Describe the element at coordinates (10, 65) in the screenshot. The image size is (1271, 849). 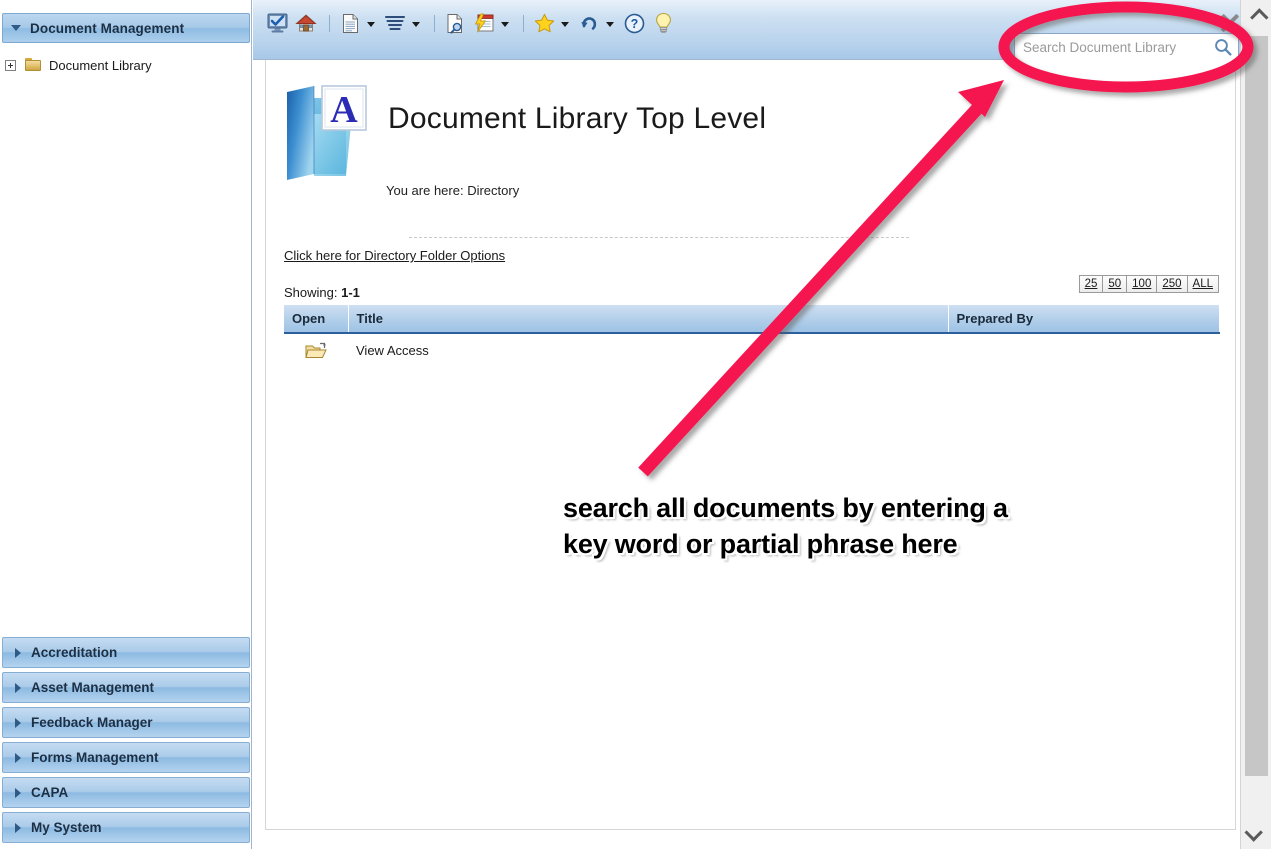
I see `plus-box-icon` at that location.